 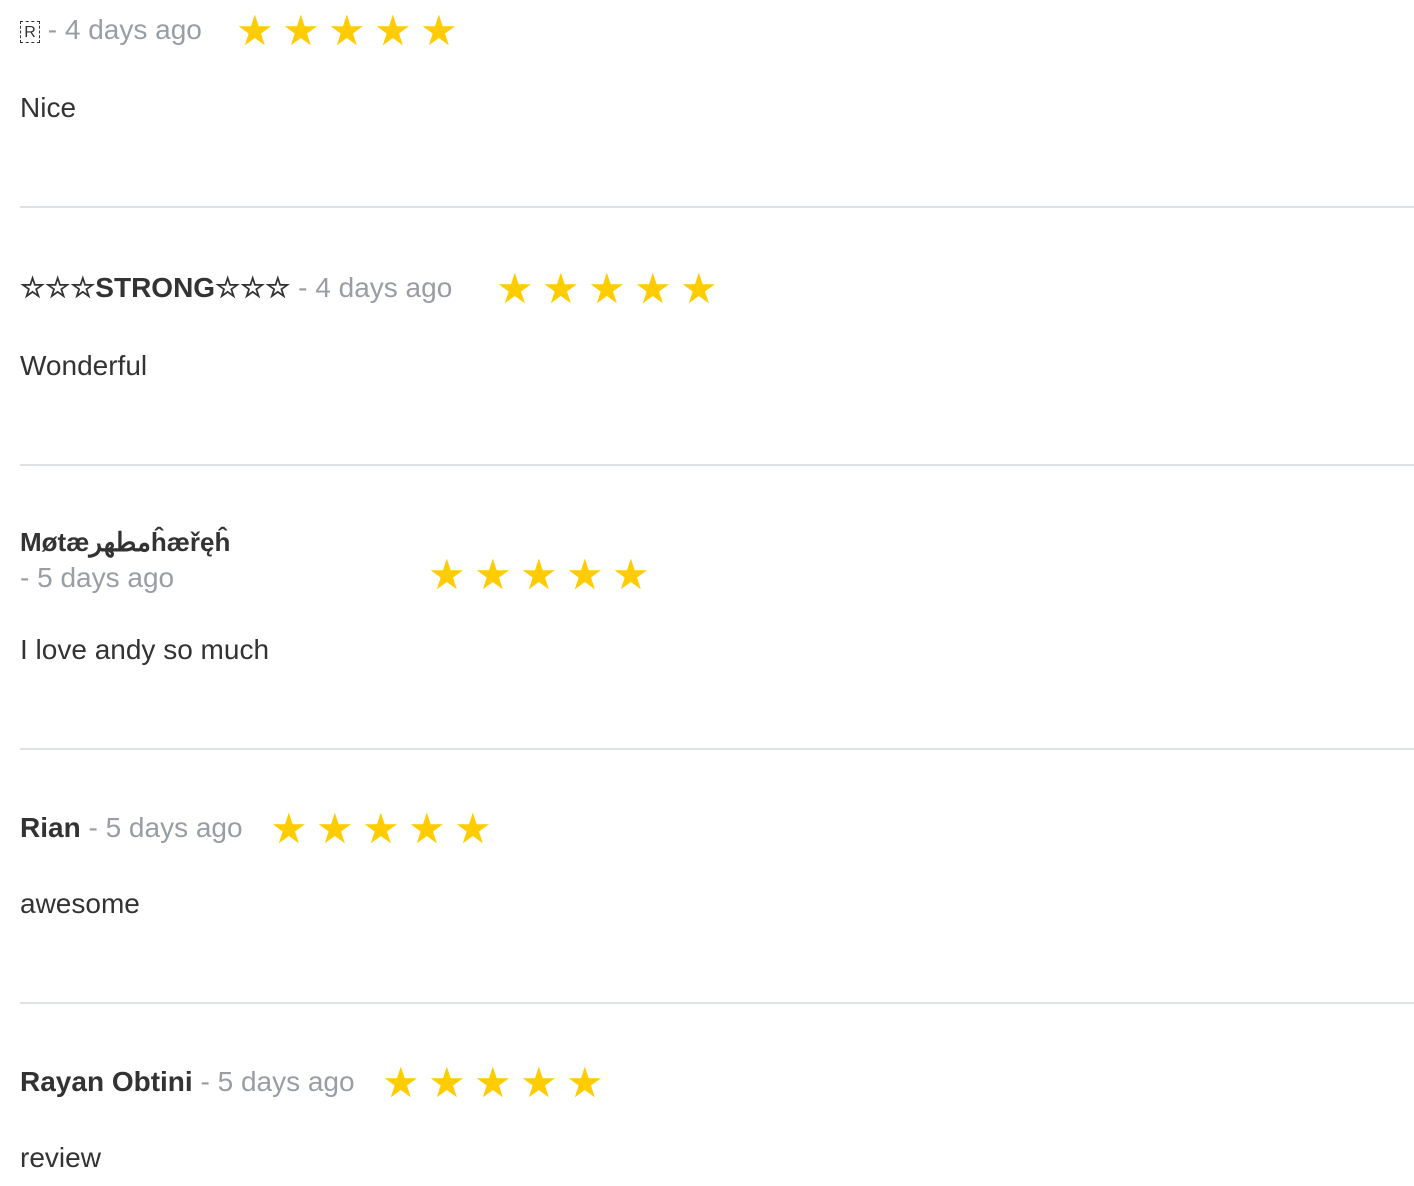 I want to click on review-author: Rayan Obtini, so click(x=106, y=1081).